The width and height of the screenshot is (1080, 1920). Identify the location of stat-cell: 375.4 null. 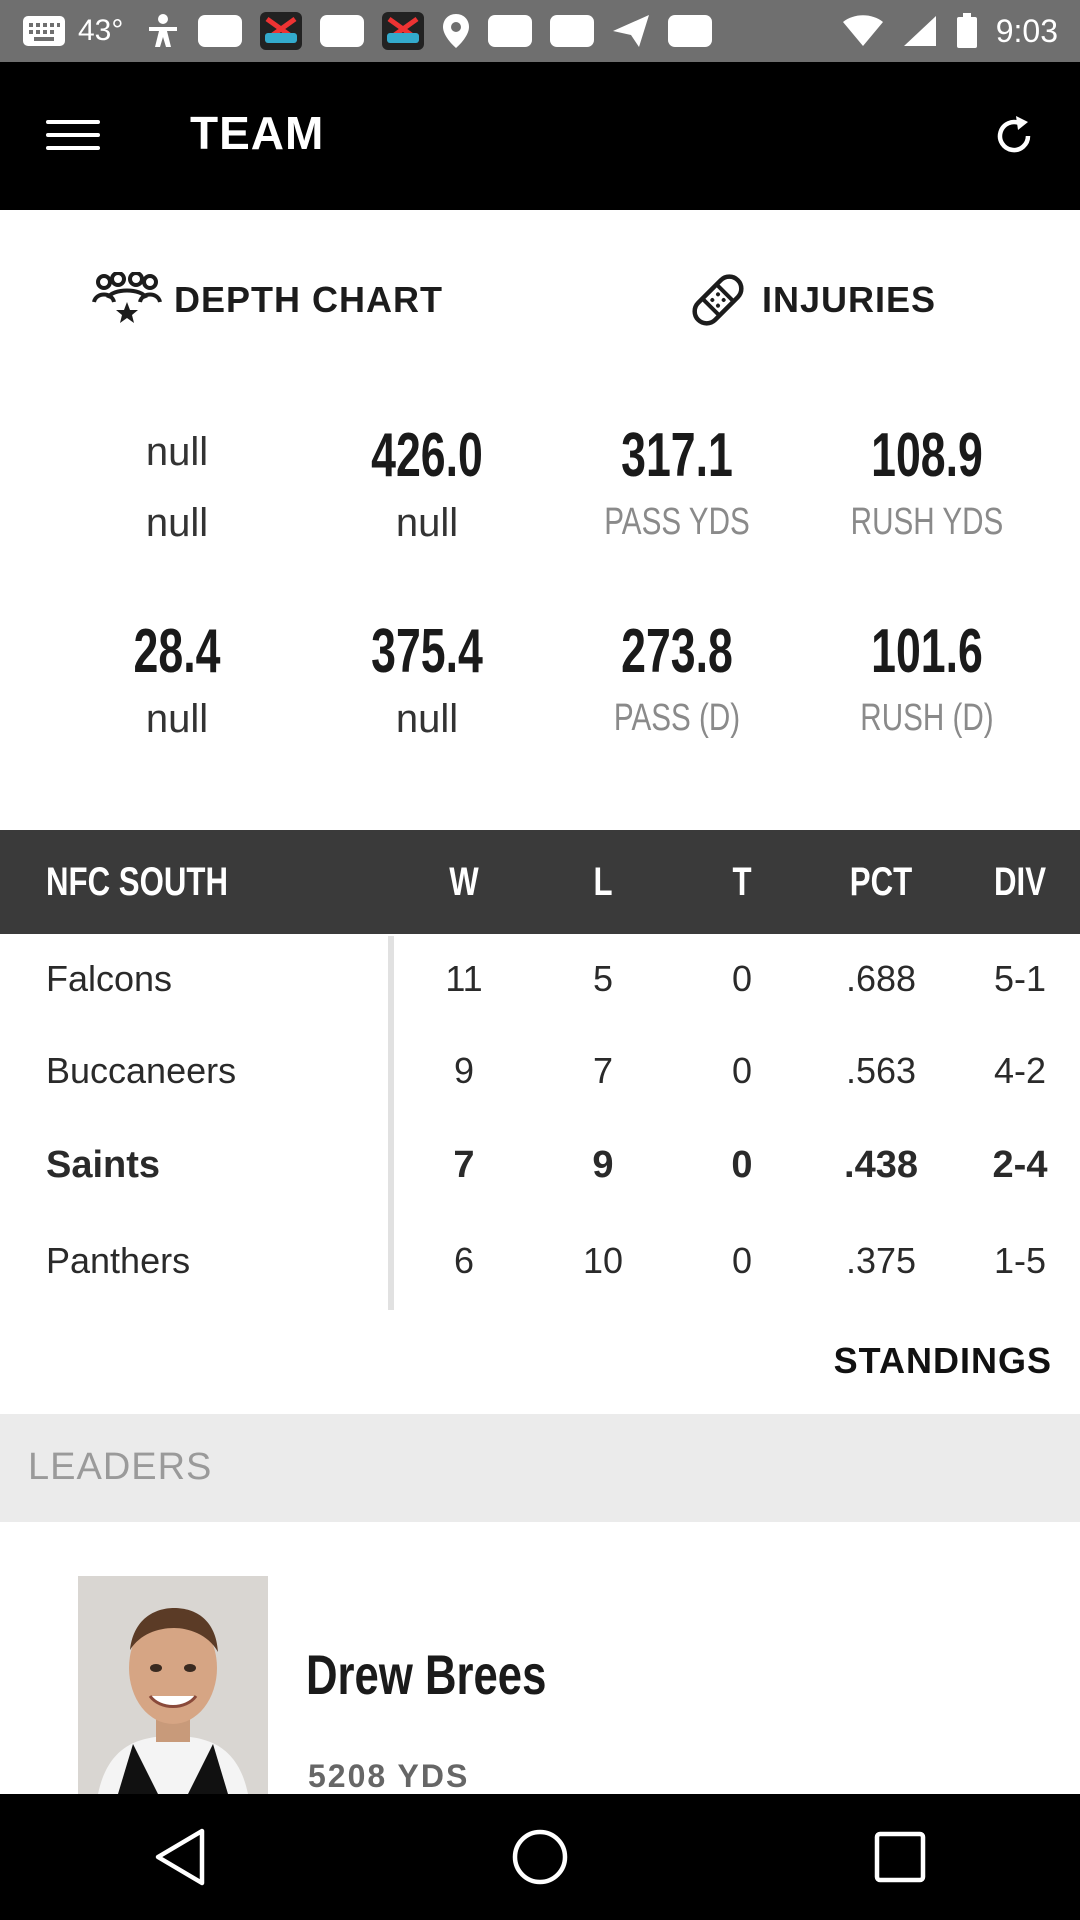
(427, 679).